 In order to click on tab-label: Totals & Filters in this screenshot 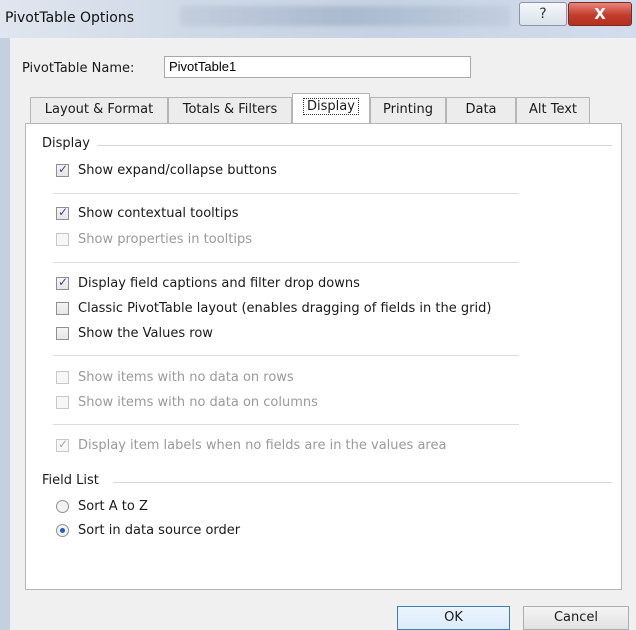, I will do `click(230, 109)`.